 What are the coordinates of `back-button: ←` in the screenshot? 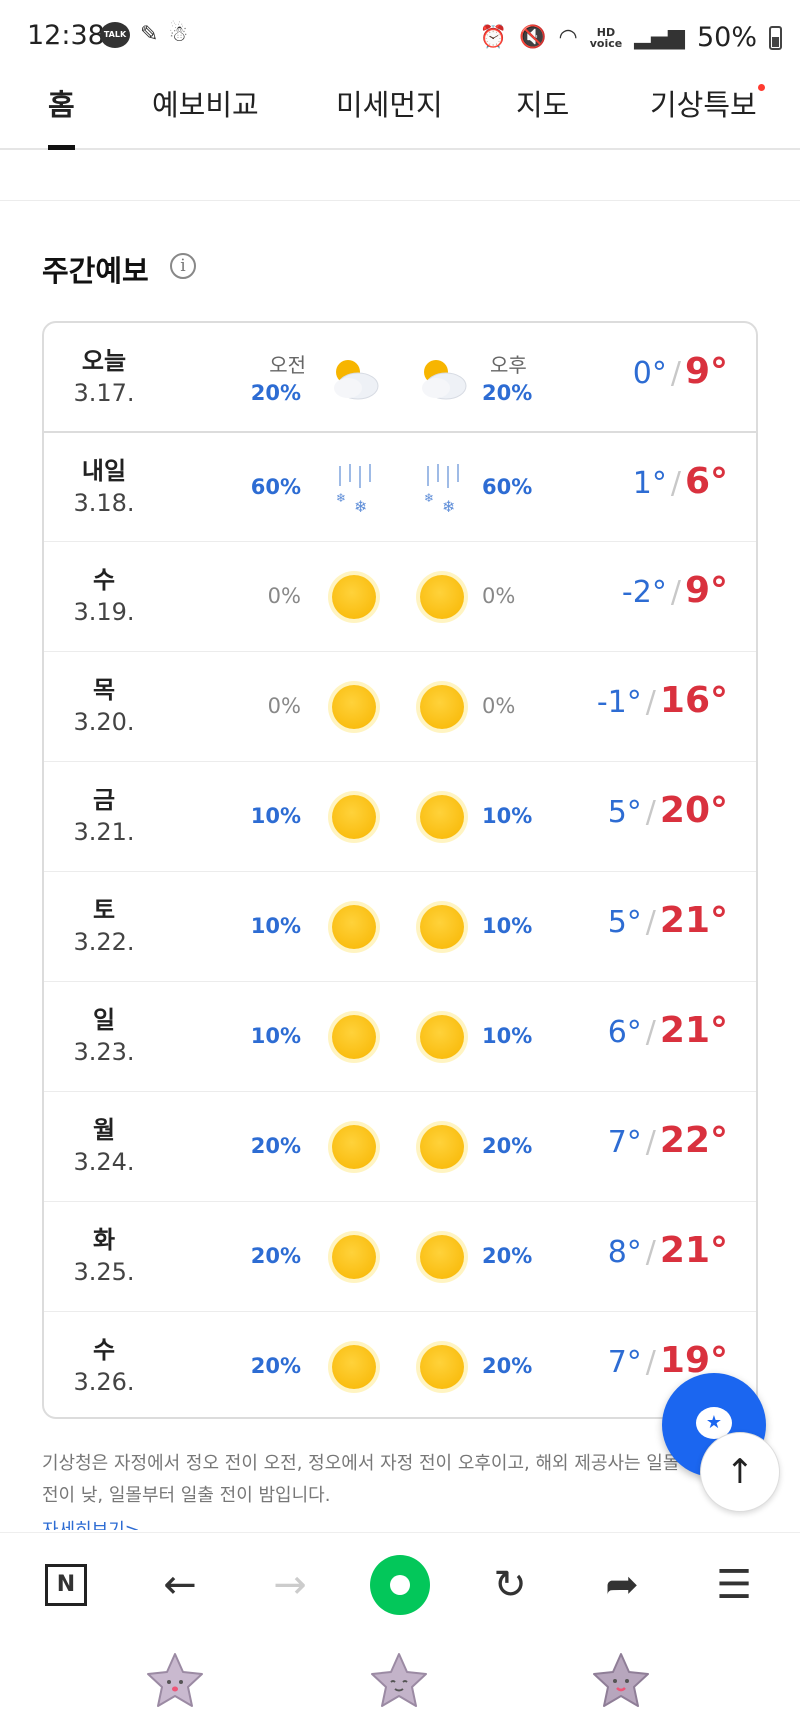 It's located at (180, 1585).